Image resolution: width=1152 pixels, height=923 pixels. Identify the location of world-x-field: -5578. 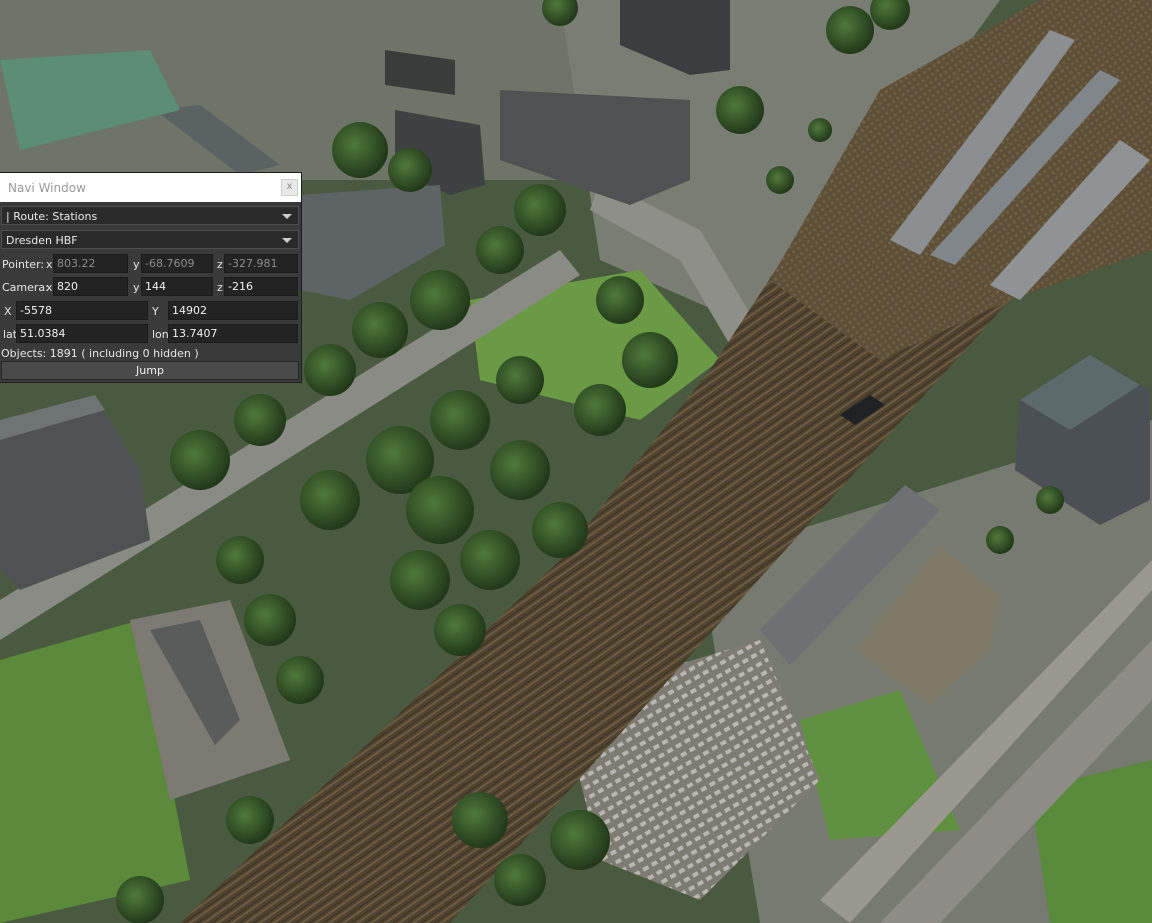
(82, 310).